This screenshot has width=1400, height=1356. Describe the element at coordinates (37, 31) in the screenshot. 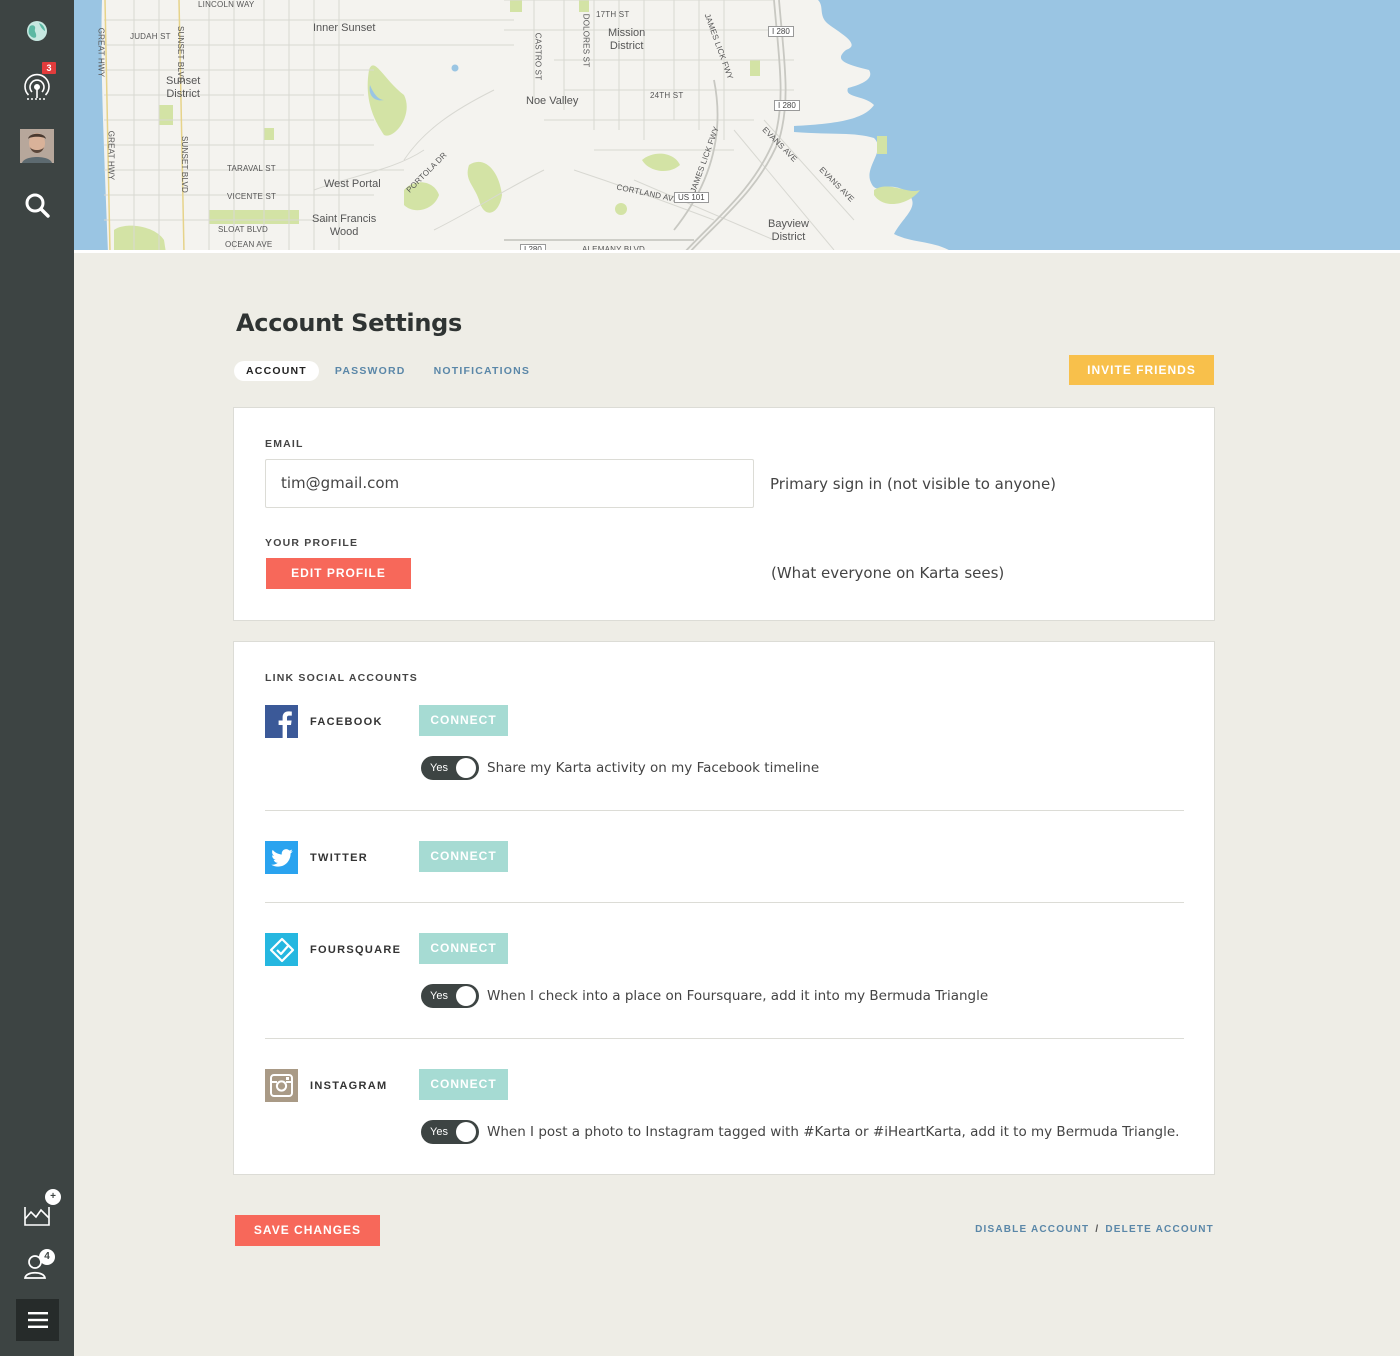

I see `globe-icon` at that location.